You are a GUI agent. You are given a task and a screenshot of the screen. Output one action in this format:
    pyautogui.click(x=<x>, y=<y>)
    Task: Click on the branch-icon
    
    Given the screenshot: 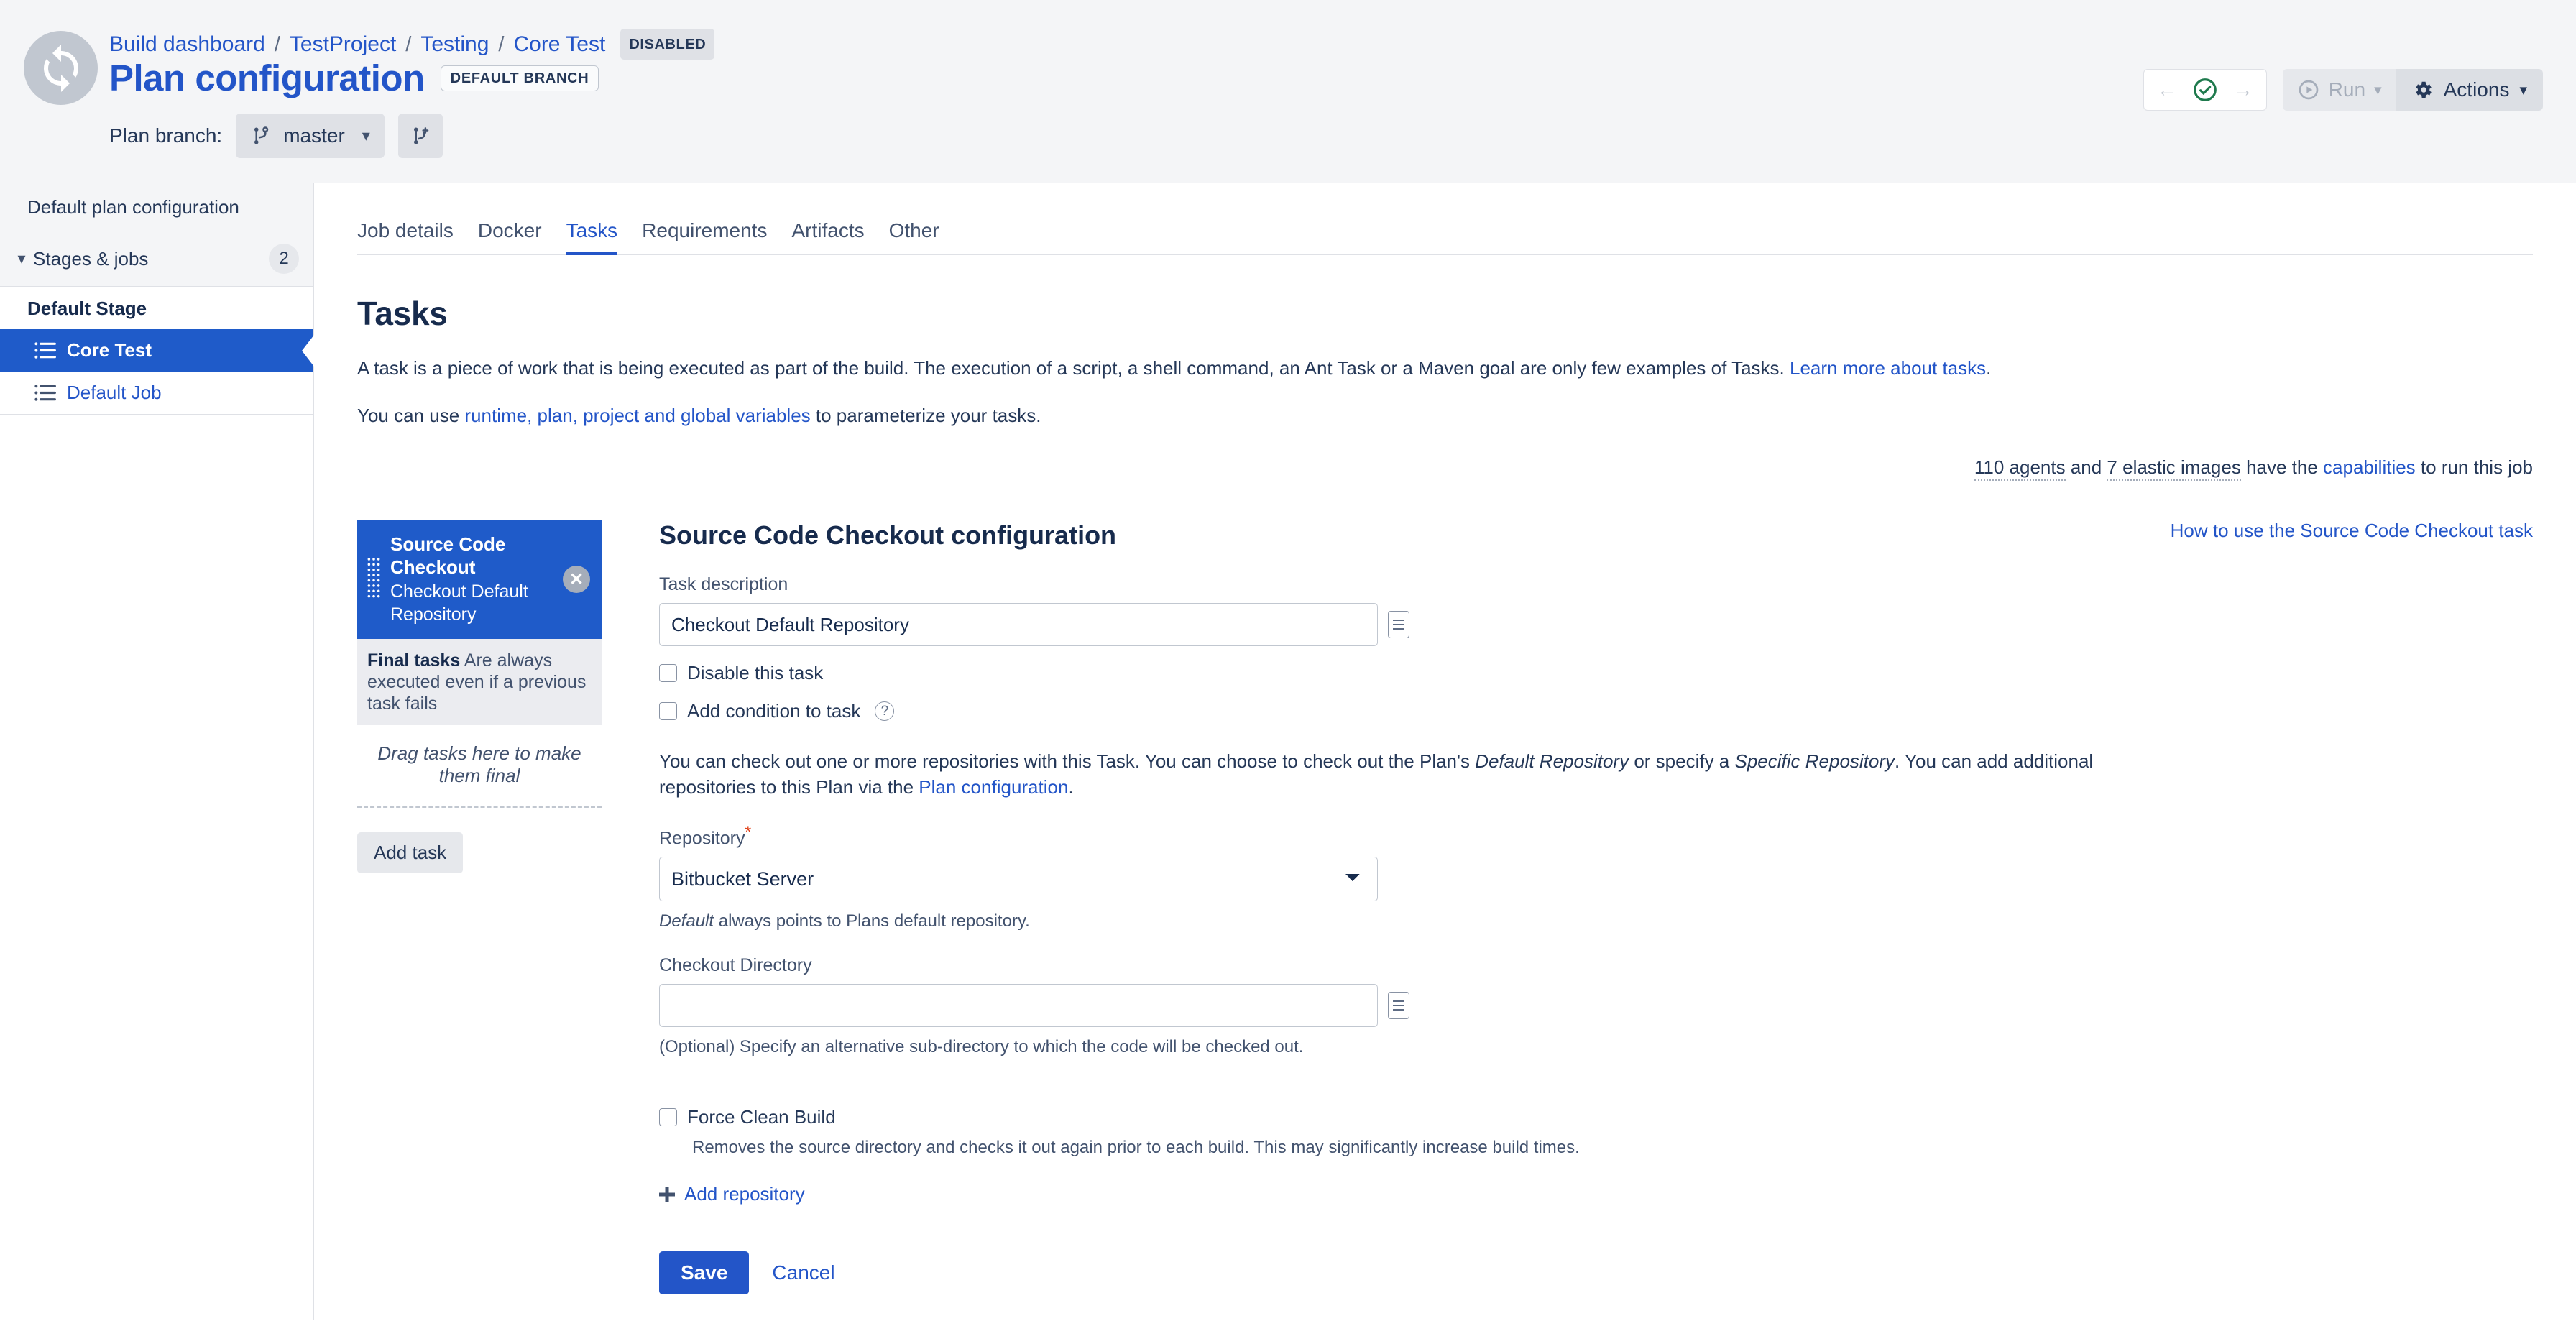 What is the action you would take?
    pyautogui.click(x=261, y=135)
    